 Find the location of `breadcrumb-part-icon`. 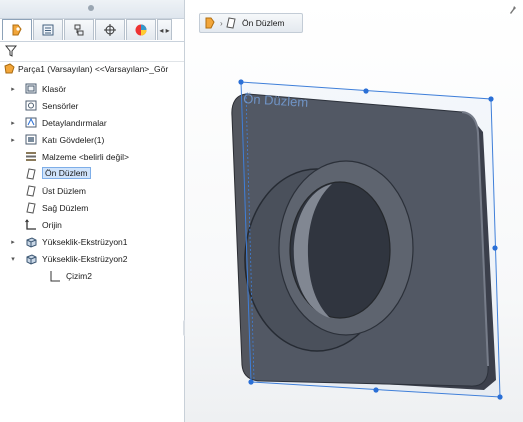

breadcrumb-part-icon is located at coordinates (210, 23).